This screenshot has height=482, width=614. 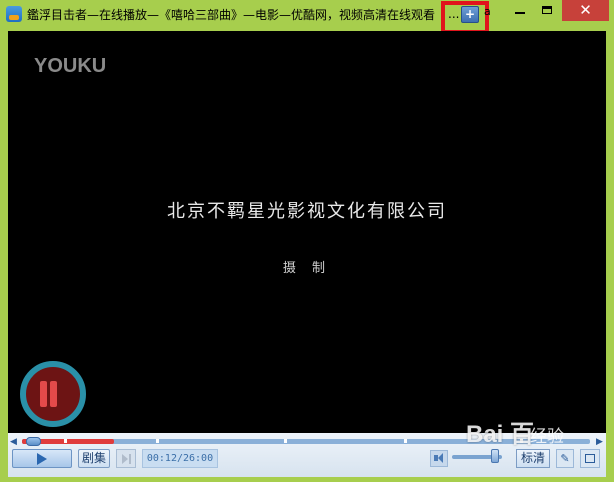 I want to click on play-button, so click(x=42, y=458).